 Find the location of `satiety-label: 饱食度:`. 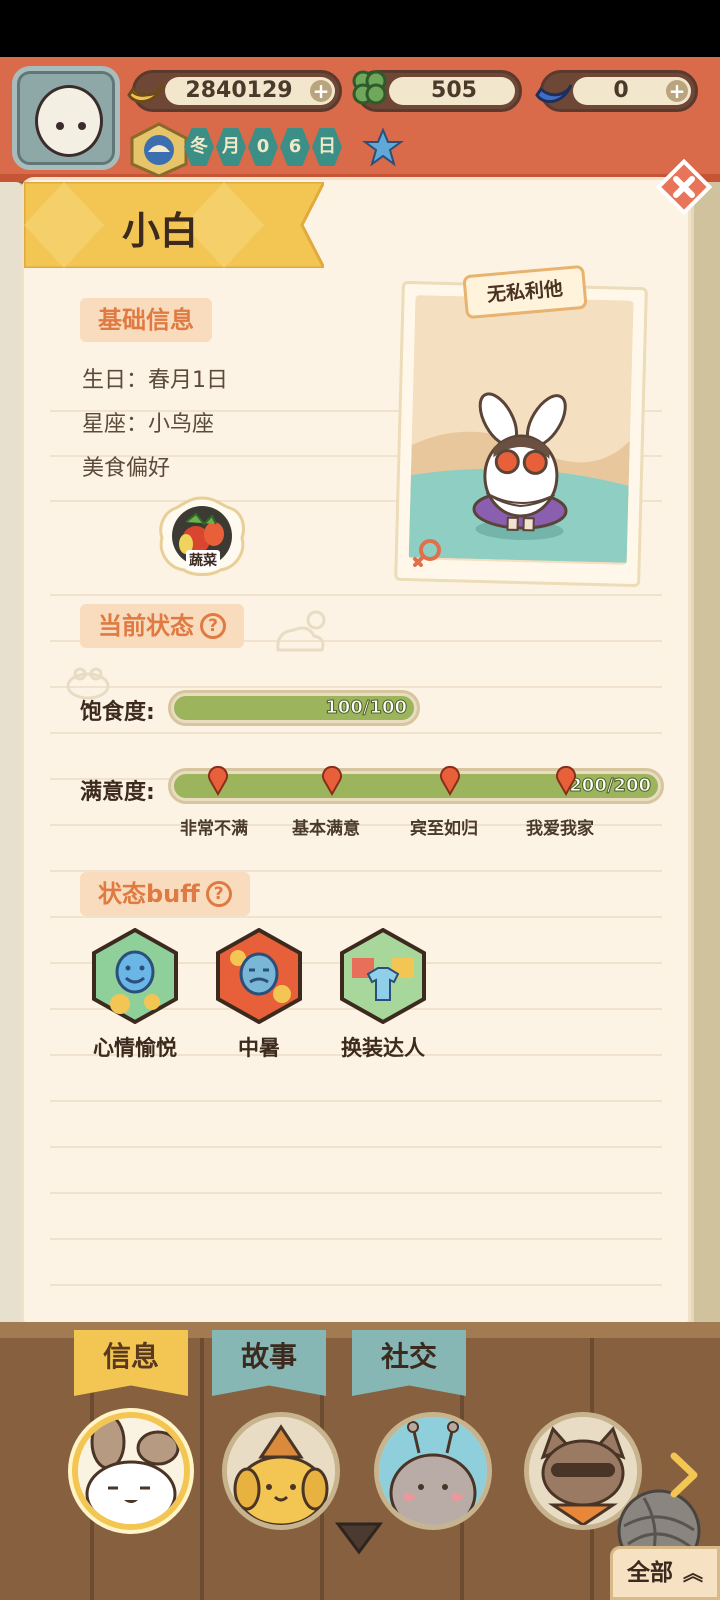

satiety-label: 饱食度: is located at coordinates (117, 712).